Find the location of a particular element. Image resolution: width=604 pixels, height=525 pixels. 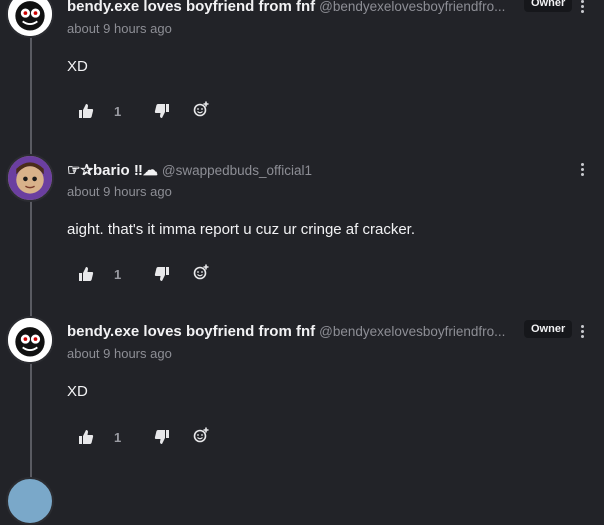

thread-line is located at coordinates (31, 243).